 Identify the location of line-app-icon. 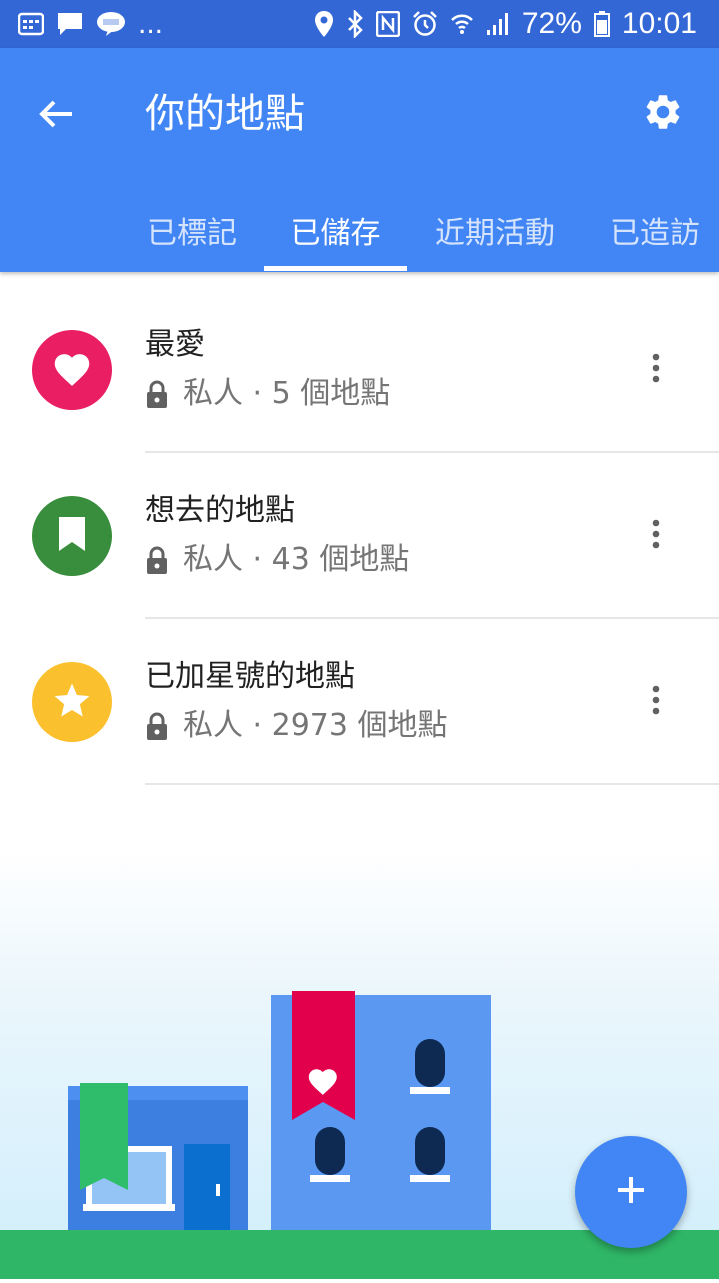
(111, 24).